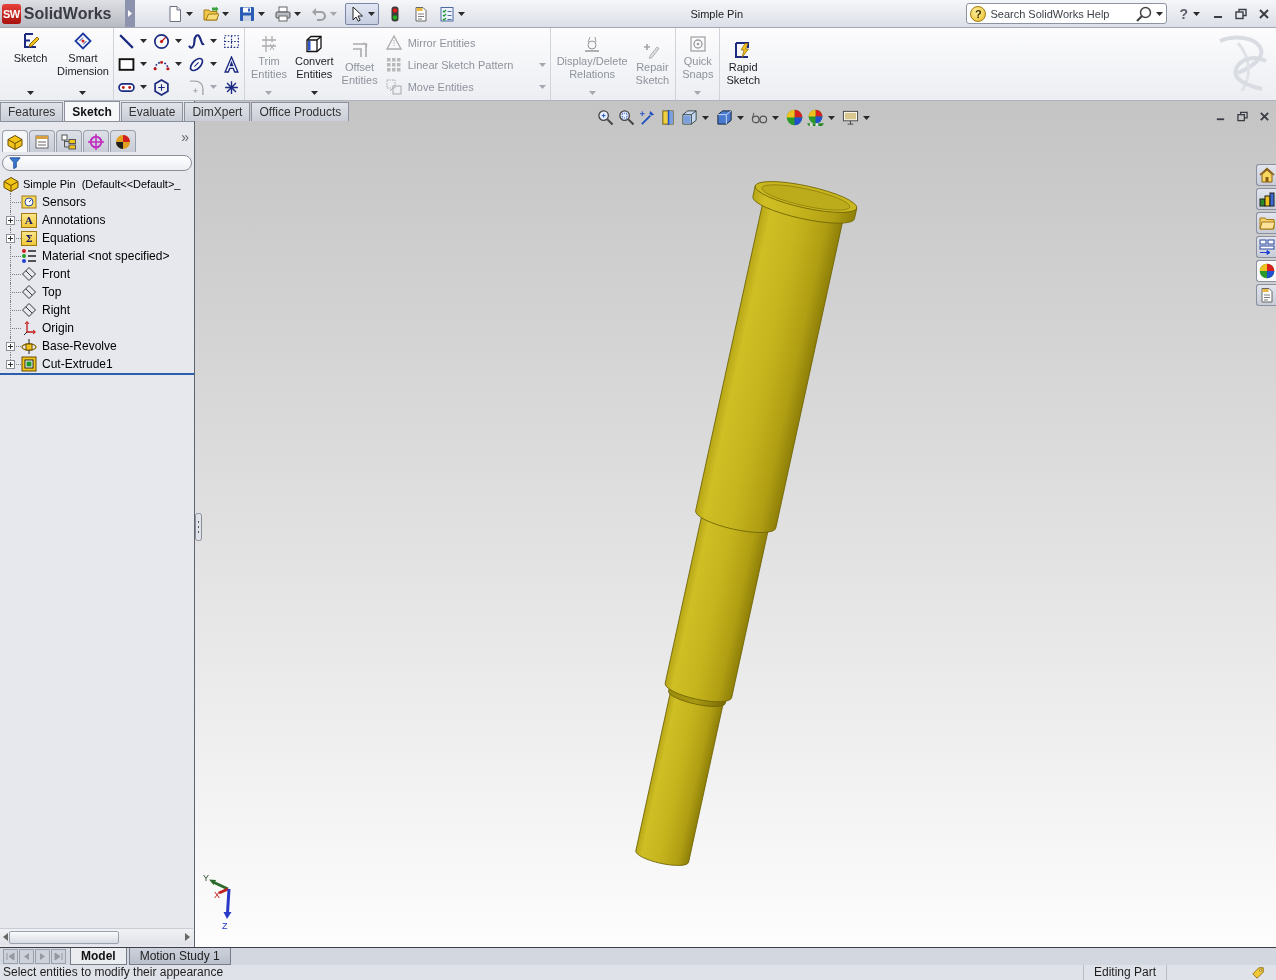  I want to click on display-manager-tab, so click(123, 141).